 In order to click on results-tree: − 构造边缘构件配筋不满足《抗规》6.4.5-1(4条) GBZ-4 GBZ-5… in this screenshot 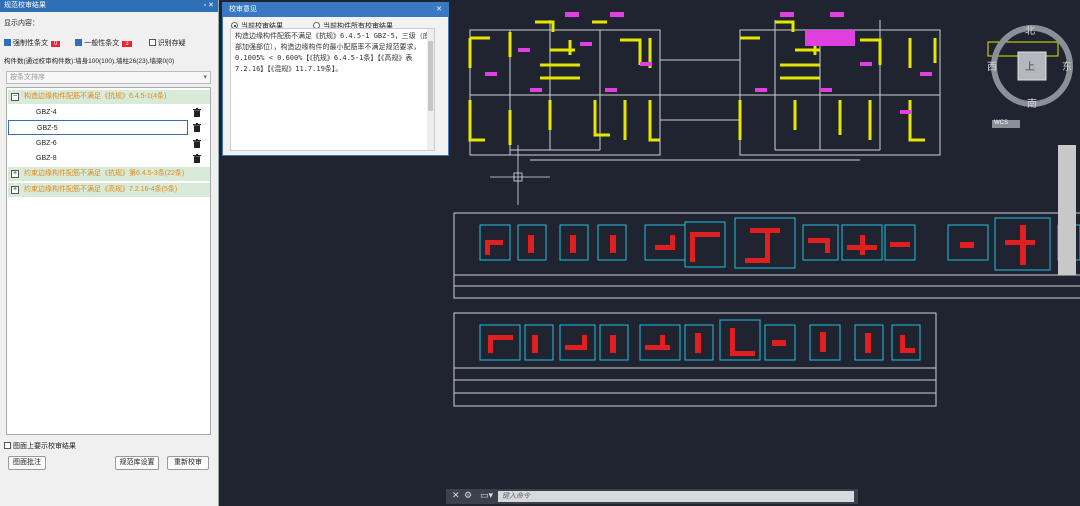, I will do `click(108, 261)`.